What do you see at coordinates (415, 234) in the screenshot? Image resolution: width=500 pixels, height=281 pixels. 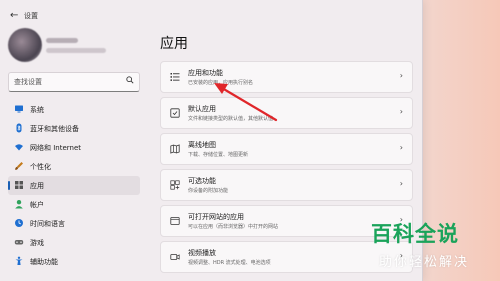 I see `watermark-main-text: 百科全说` at bounding box center [415, 234].